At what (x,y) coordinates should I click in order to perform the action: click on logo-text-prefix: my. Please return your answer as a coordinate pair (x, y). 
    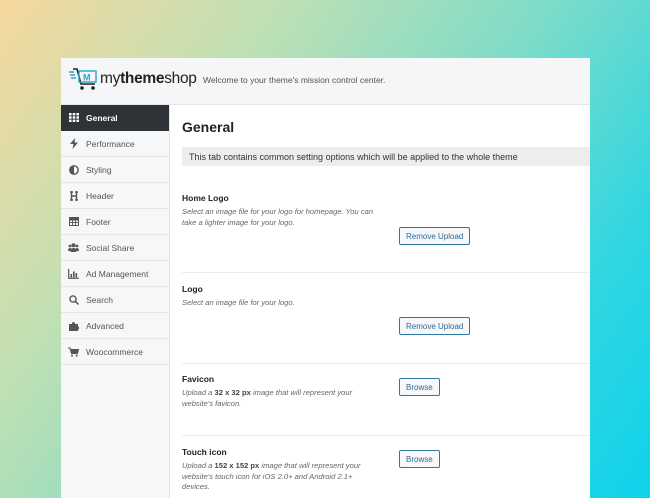
    Looking at the image, I should click on (110, 78).